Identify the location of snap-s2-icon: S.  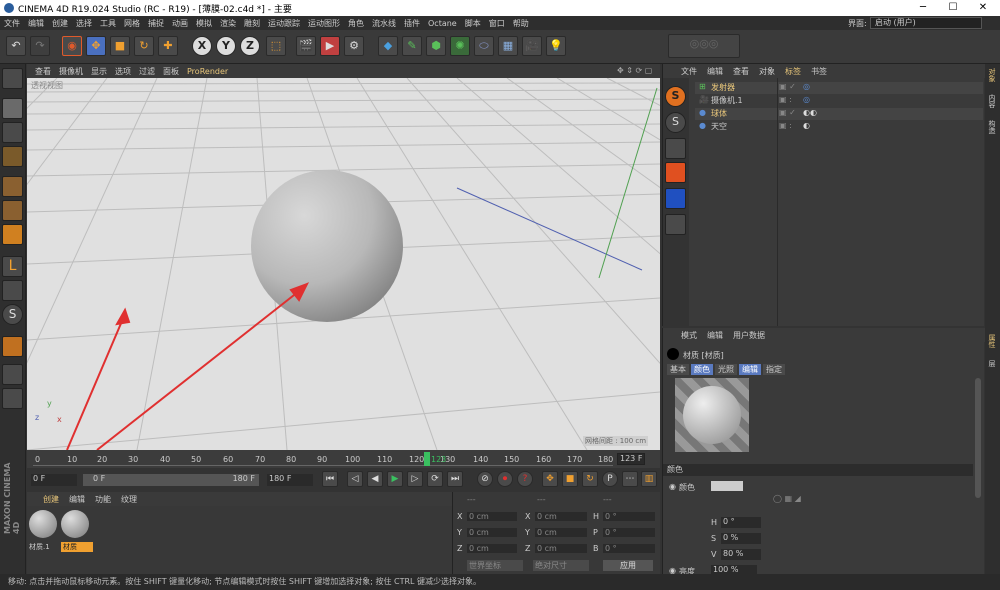
(675, 122).